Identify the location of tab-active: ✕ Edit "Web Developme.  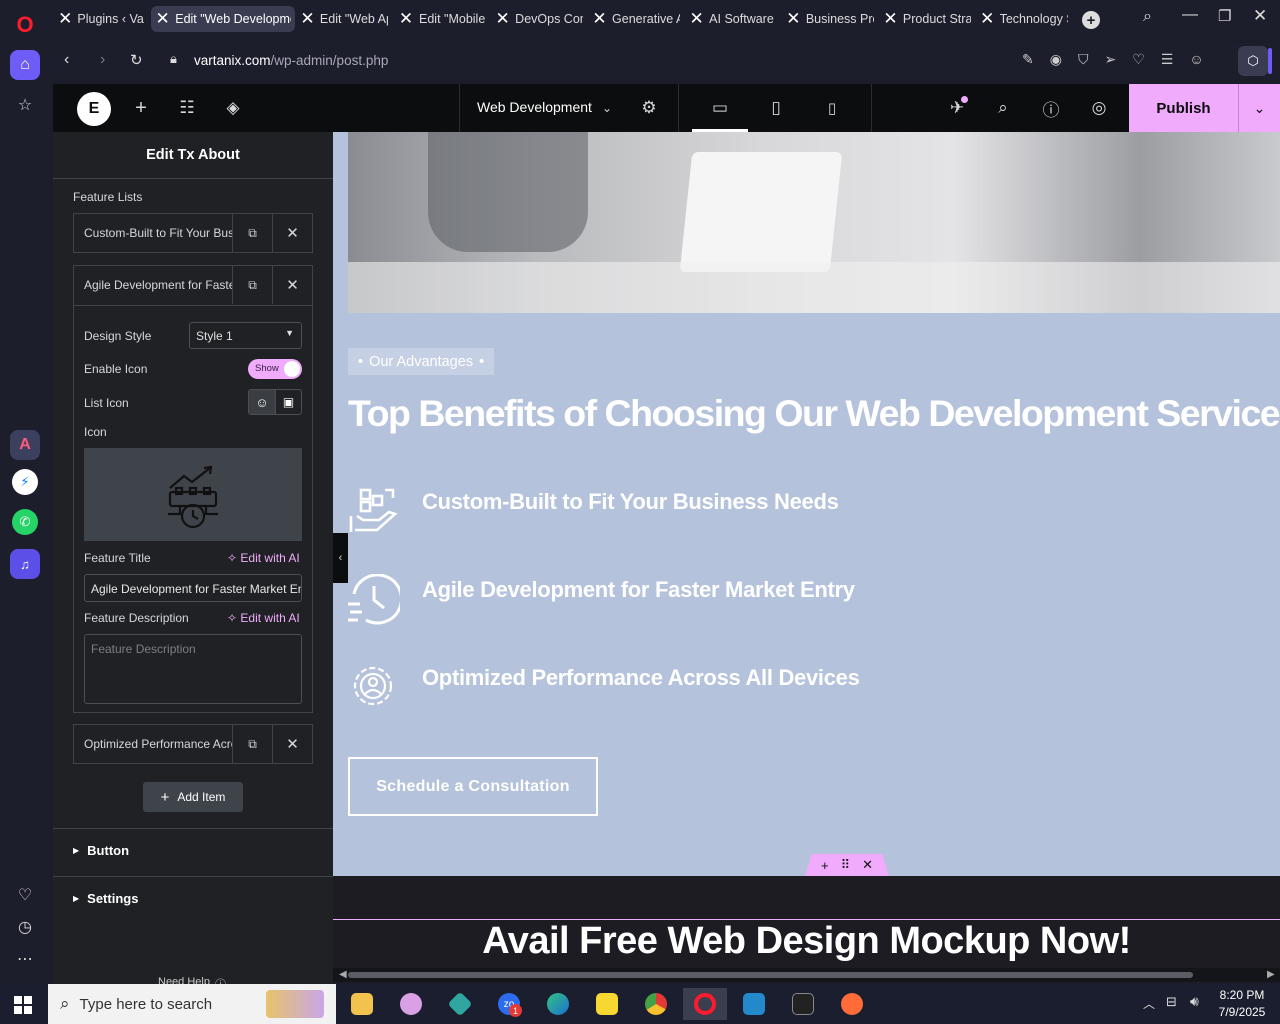
(223, 19).